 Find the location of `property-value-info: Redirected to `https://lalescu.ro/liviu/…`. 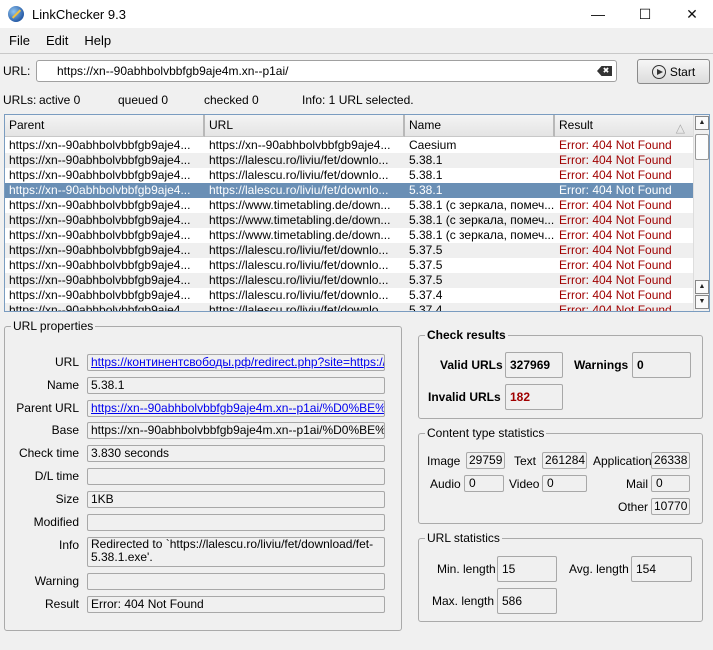

property-value-info: Redirected to `https://lalescu.ro/liviu/… is located at coordinates (236, 552).